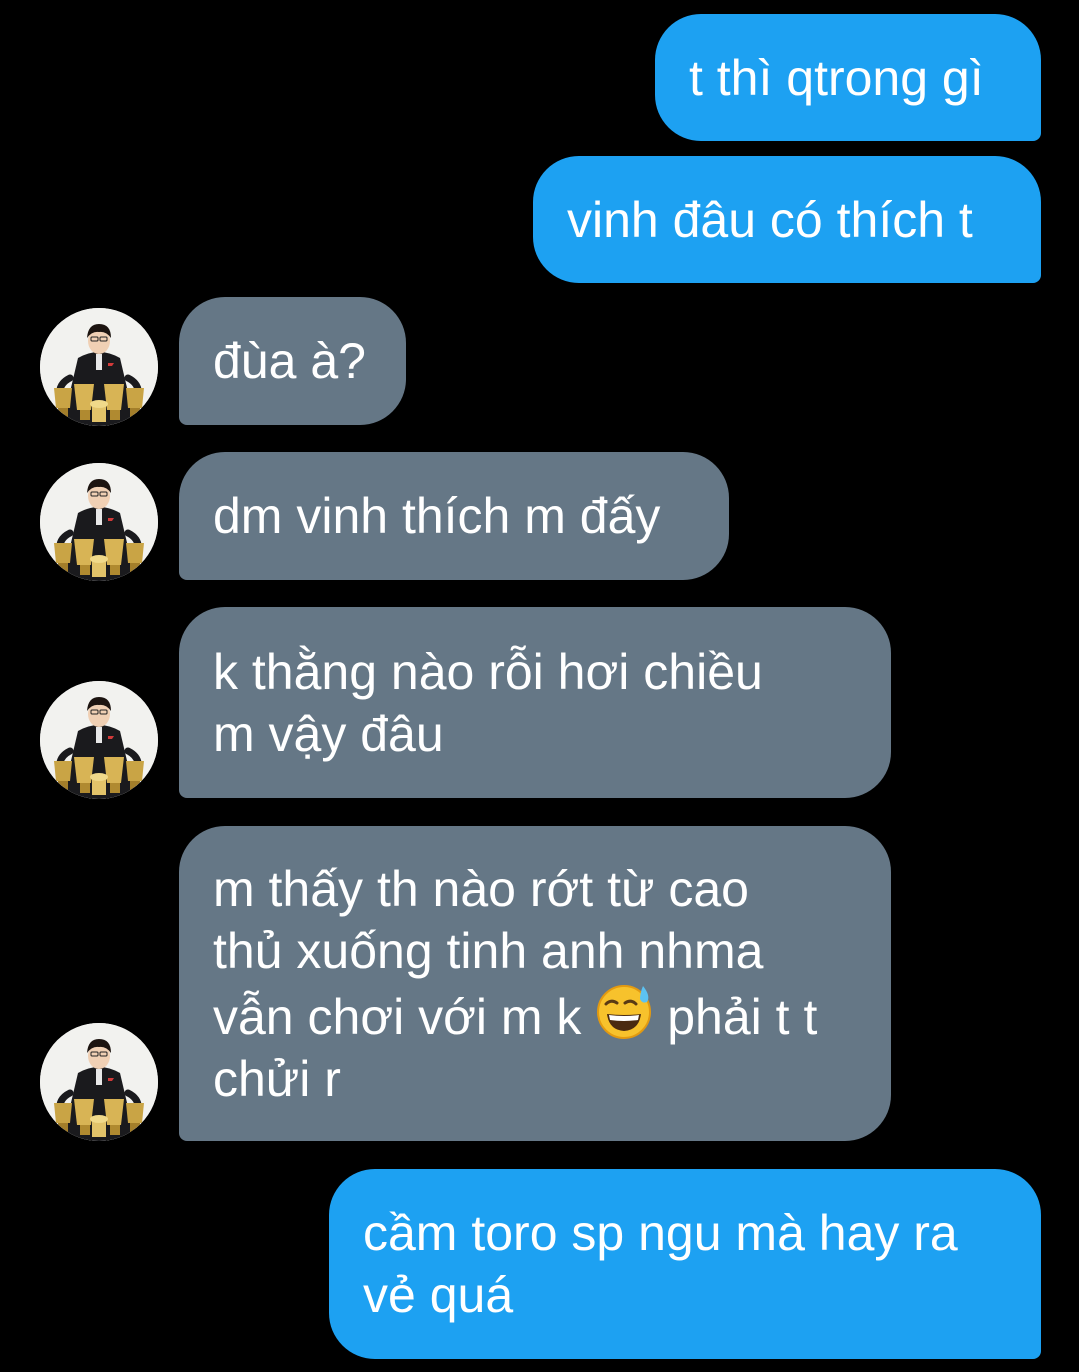 Image resolution: width=1079 pixels, height=1372 pixels. What do you see at coordinates (836, 77) in the screenshot?
I see `message-text: t thì qtrong gì` at bounding box center [836, 77].